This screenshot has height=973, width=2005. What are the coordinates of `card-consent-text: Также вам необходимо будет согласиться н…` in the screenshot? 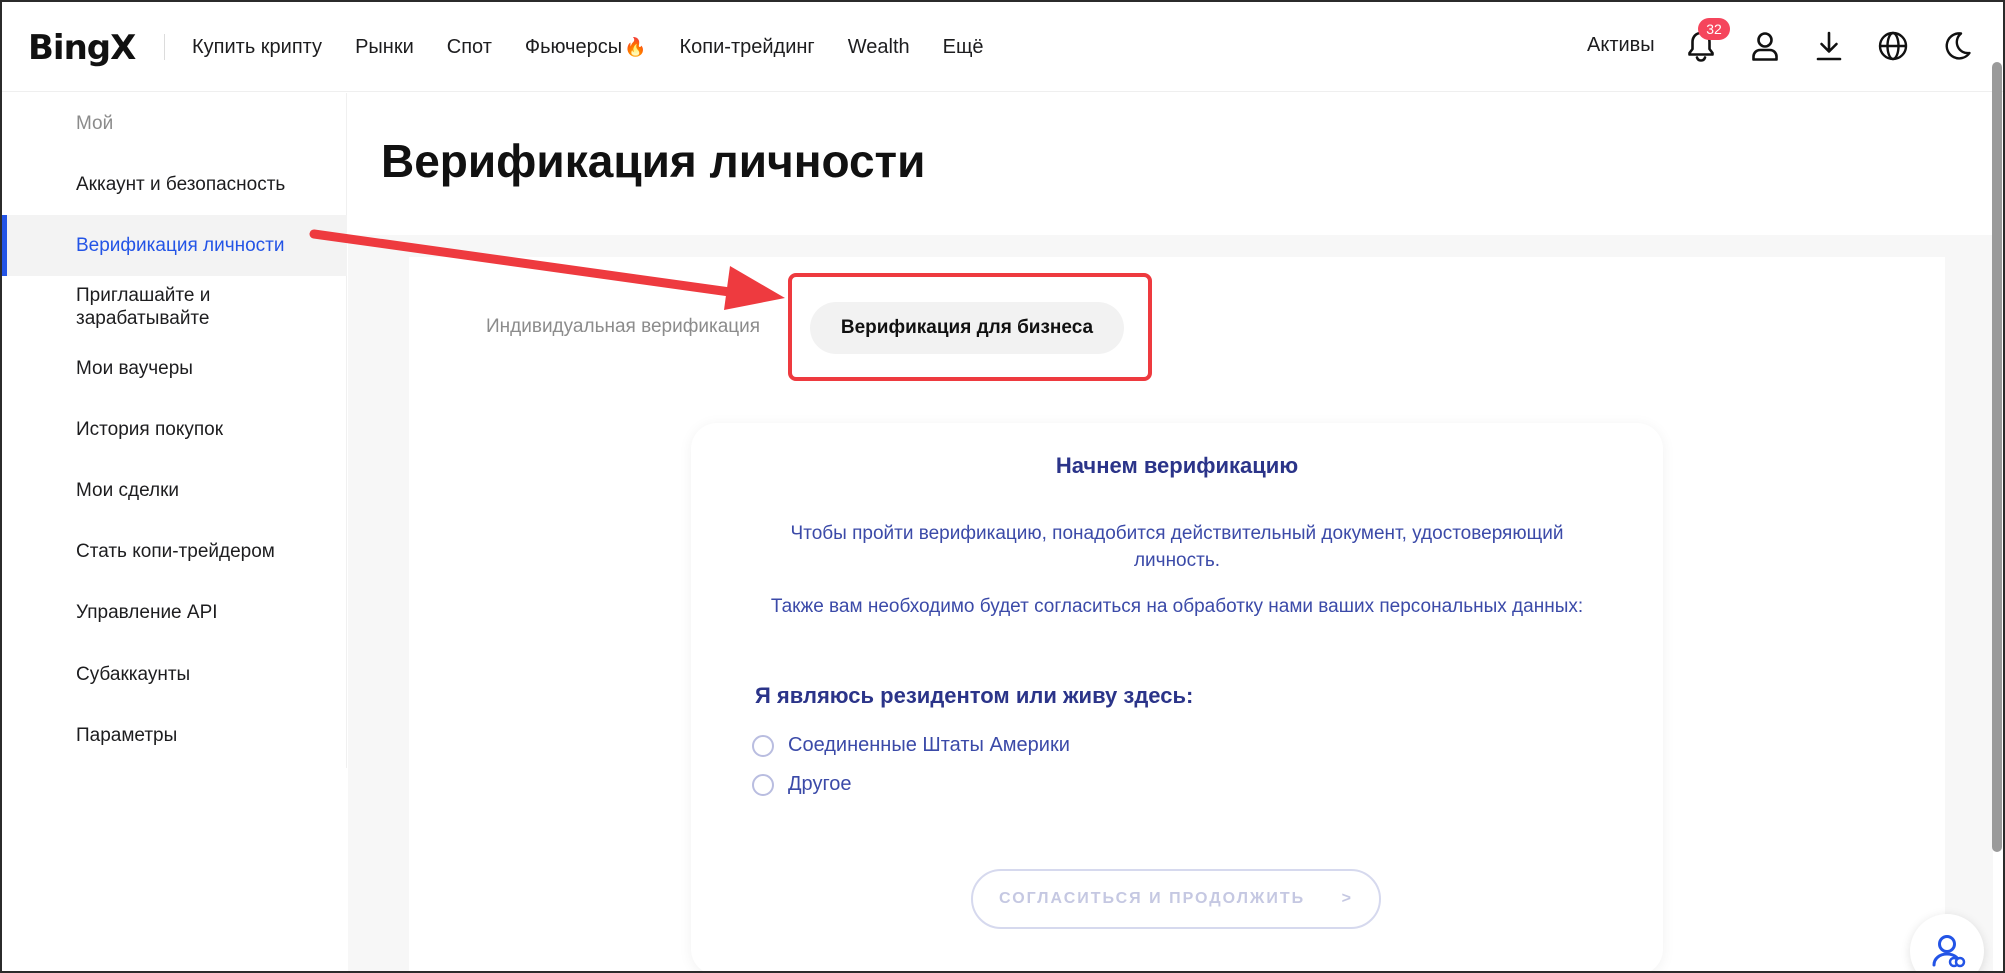 It's located at (1177, 606).